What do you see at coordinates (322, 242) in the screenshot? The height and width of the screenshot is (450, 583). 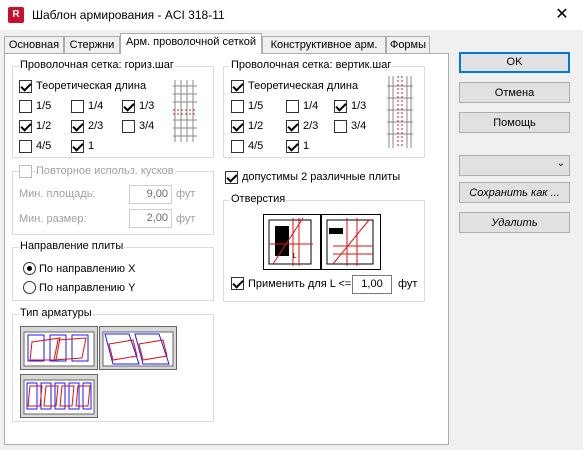 I see `opening-diagram-icon: L` at bounding box center [322, 242].